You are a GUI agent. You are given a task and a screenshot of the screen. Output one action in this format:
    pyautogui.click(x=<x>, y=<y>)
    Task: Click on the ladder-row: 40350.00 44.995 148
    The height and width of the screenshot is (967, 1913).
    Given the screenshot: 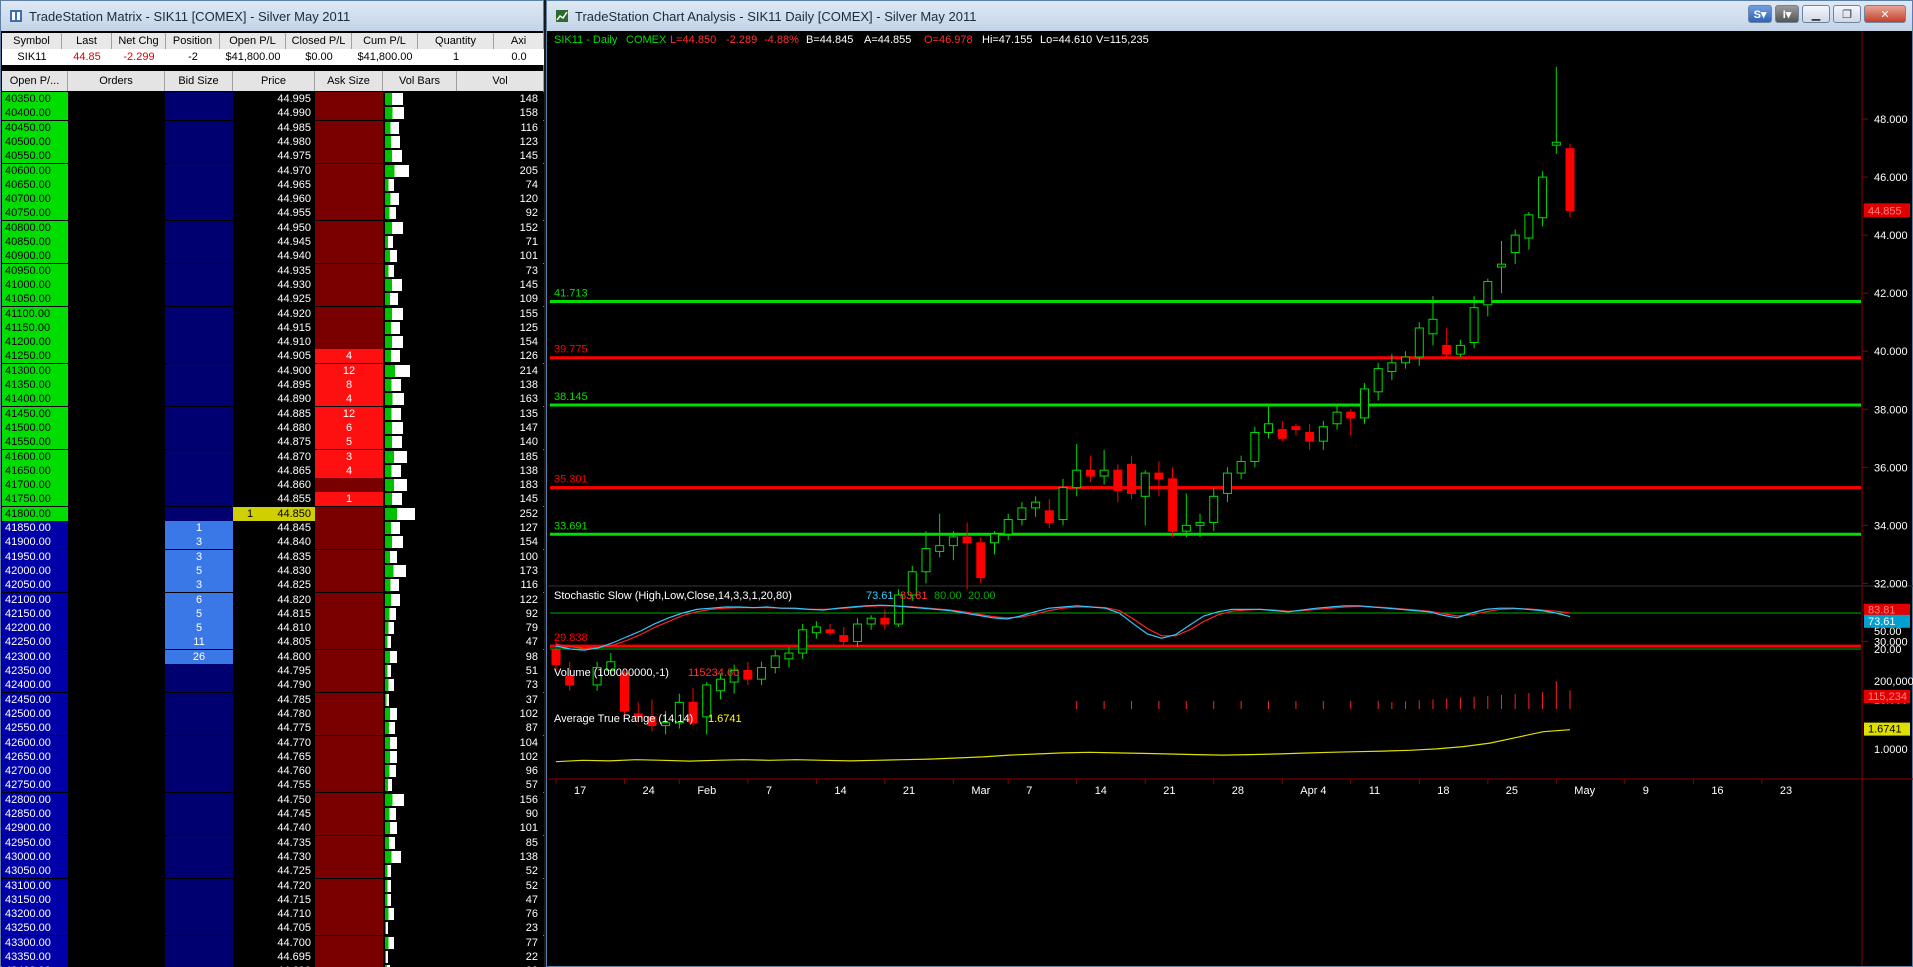 What is the action you would take?
    pyautogui.click(x=273, y=99)
    